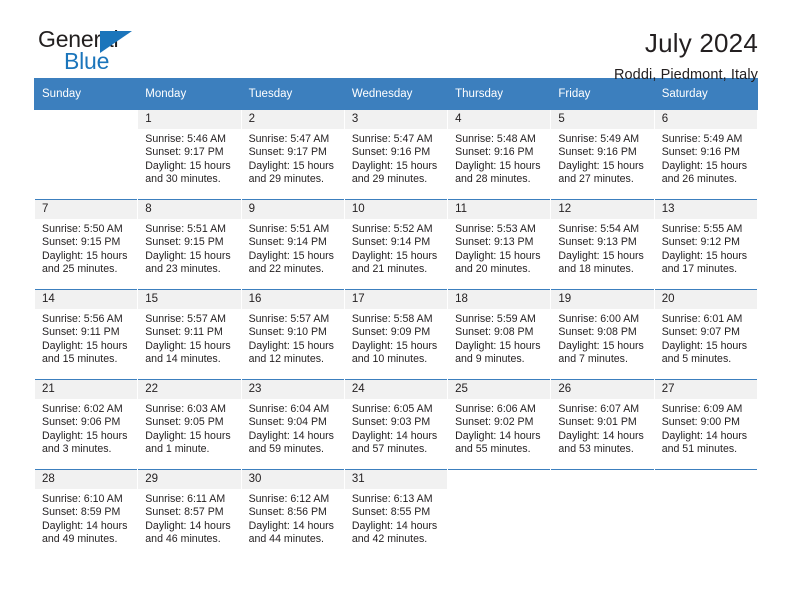  I want to click on day-detail-sunrise: Sunrise: 6:01 AM, so click(702, 319).